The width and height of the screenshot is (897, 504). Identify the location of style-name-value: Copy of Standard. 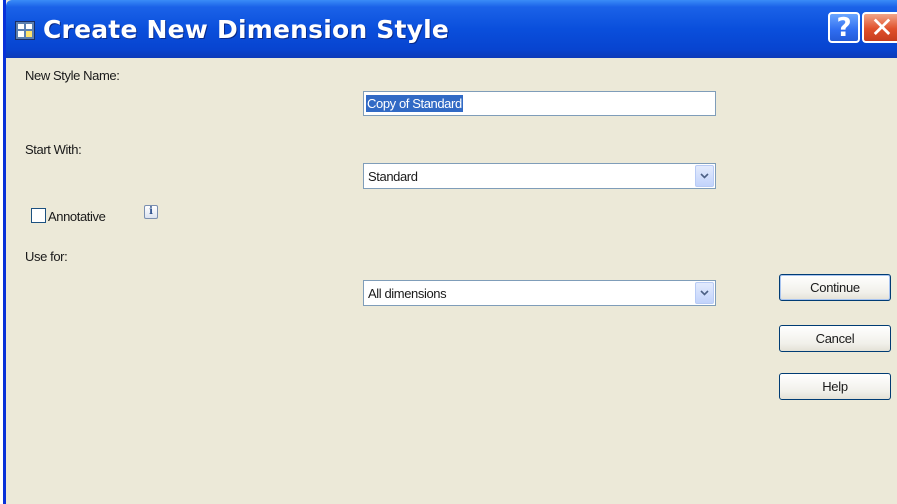
(414, 103).